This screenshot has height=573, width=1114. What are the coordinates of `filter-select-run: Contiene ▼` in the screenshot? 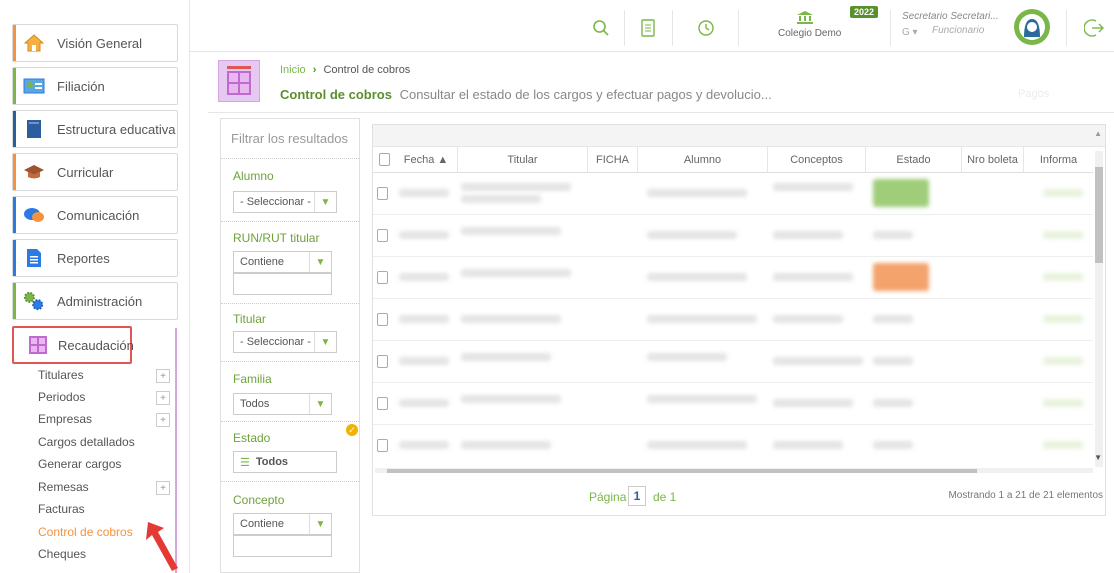 It's located at (282, 262).